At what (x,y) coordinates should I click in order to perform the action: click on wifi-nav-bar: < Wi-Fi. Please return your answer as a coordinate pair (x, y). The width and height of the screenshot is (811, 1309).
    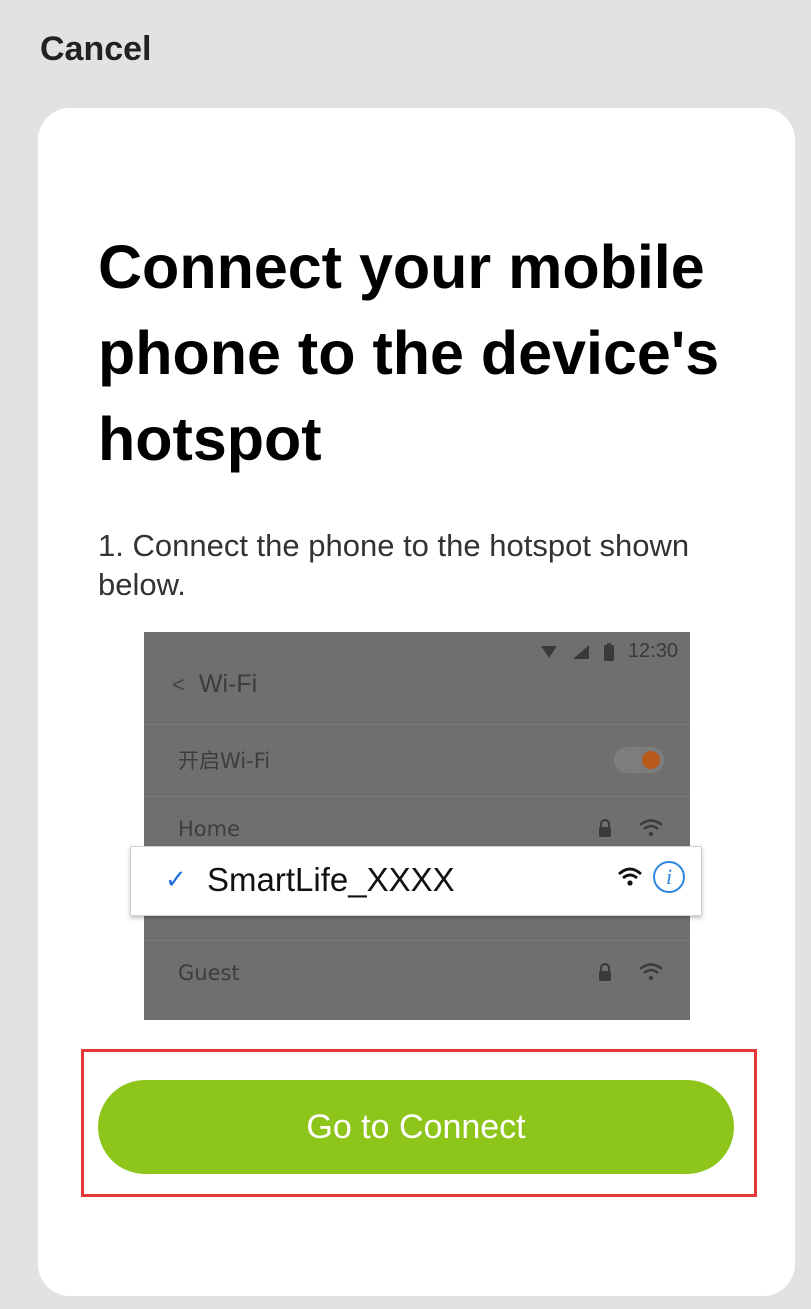
    Looking at the image, I should click on (214, 684).